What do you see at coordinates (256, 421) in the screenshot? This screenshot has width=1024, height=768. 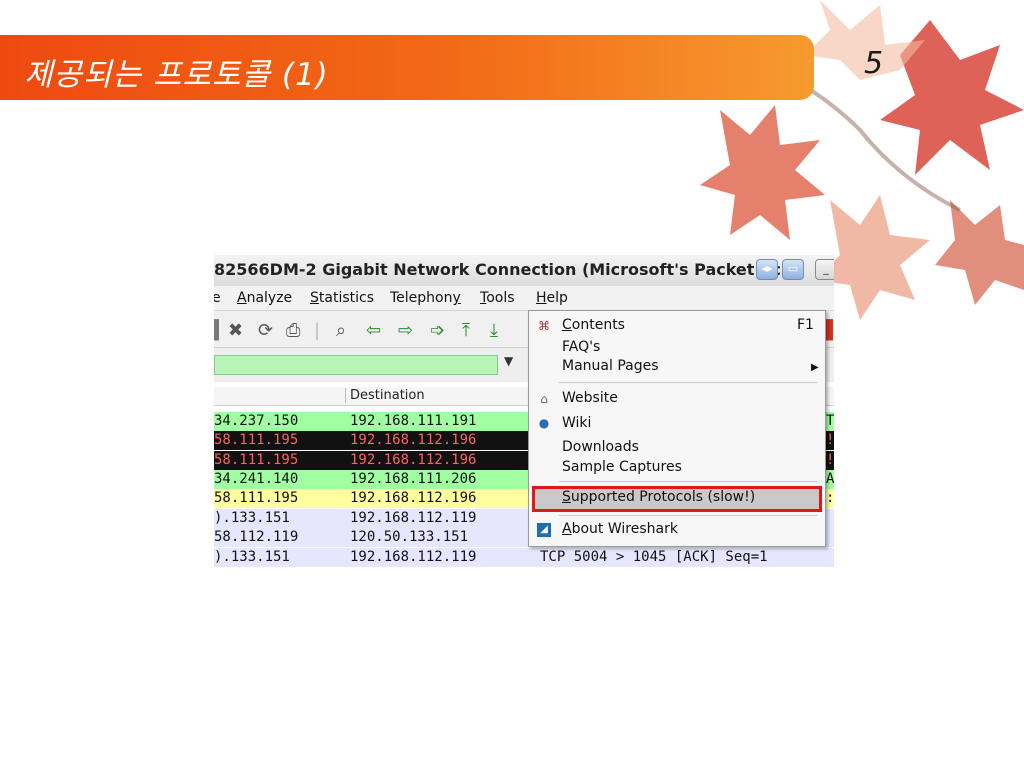 I see `cell-source: 34.237.150` at bounding box center [256, 421].